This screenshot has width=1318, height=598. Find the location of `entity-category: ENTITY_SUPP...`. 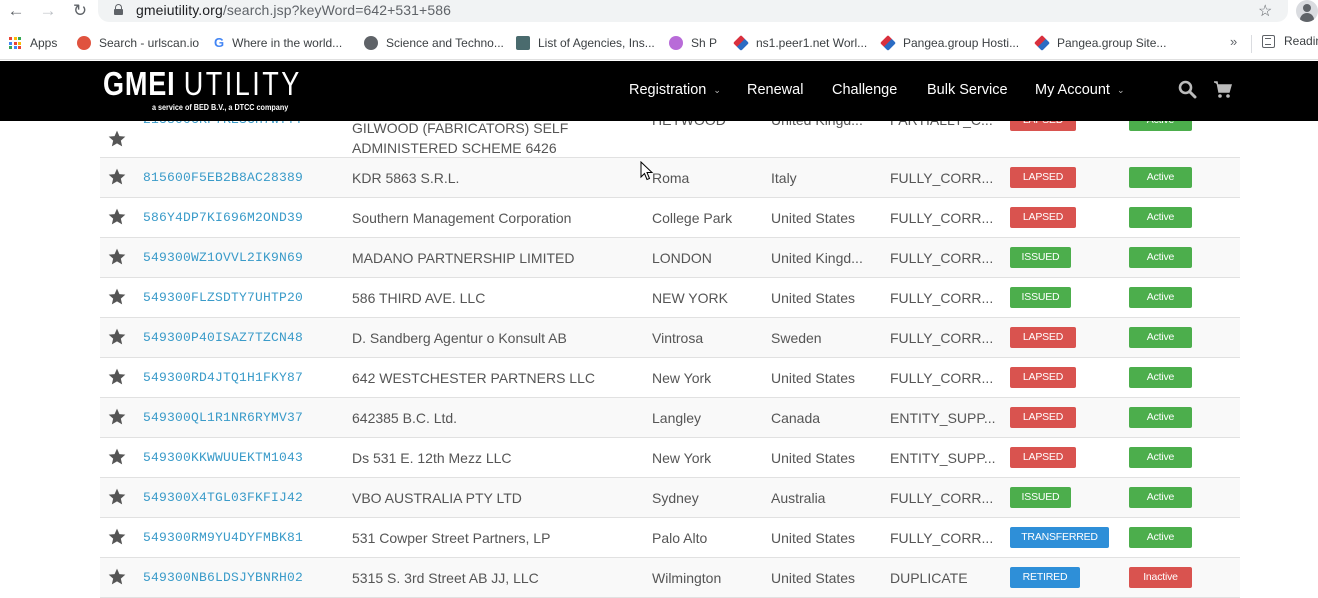

entity-category: ENTITY_SUPP... is located at coordinates (943, 418).